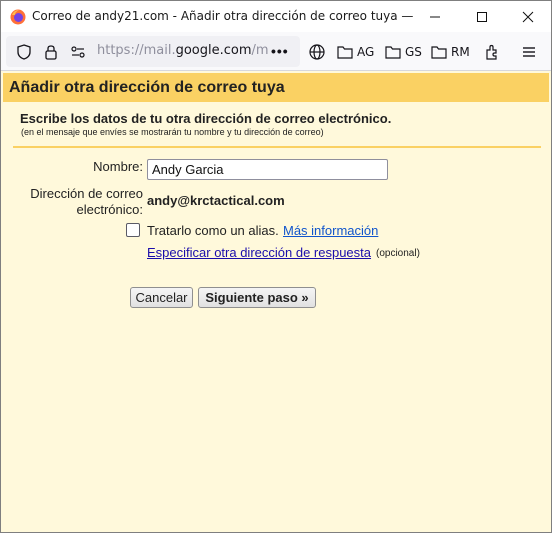  I want to click on name-input, so click(267, 169).